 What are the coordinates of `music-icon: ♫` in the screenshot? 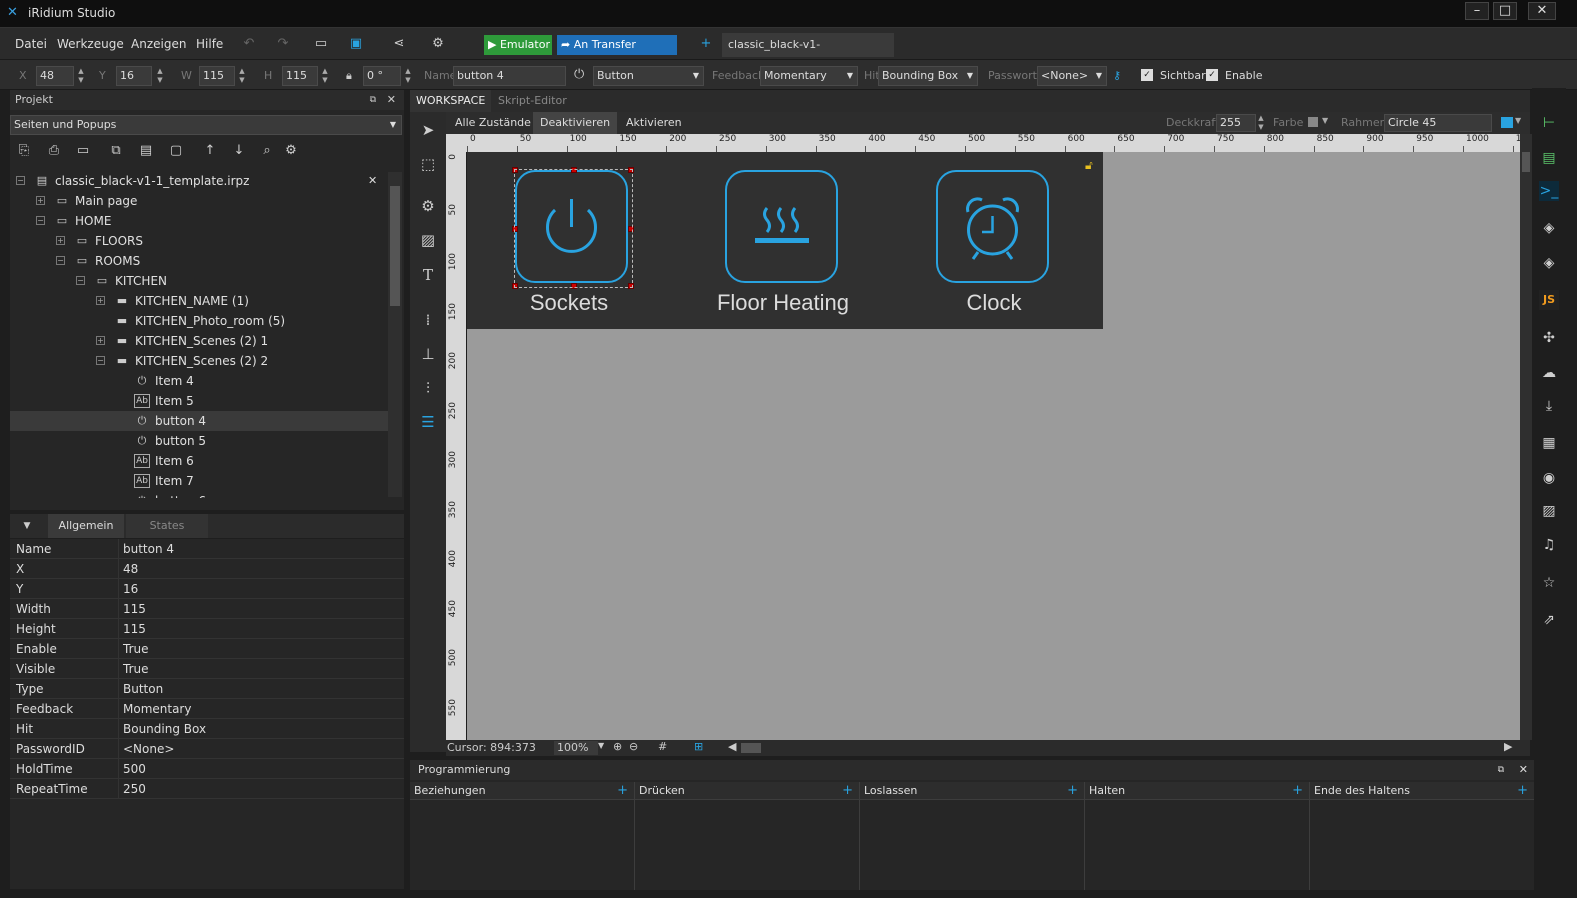 It's located at (1549, 545).